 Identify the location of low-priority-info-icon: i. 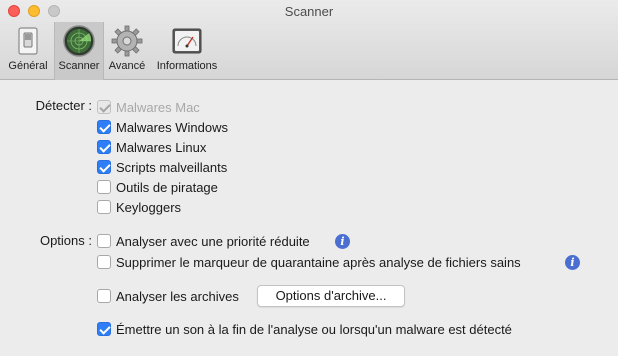
(342, 241).